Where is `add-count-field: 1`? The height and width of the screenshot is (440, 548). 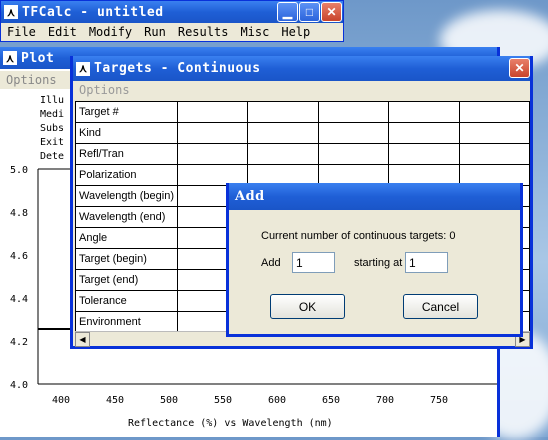 add-count-field: 1 is located at coordinates (313, 262).